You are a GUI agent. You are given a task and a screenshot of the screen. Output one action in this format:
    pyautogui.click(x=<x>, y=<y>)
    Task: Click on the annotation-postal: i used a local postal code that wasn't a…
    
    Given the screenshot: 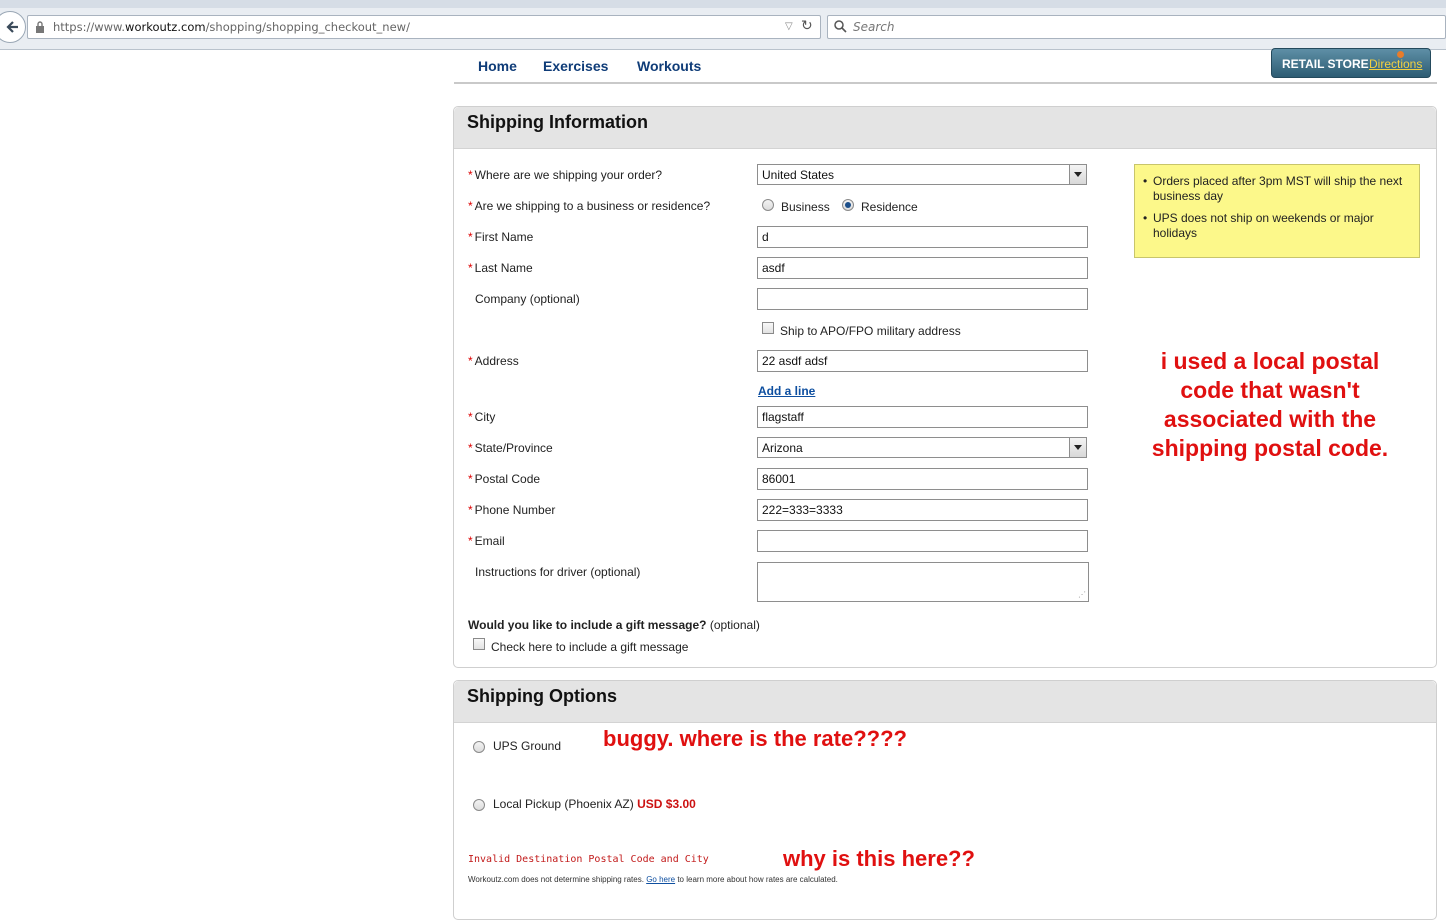 What is the action you would take?
    pyautogui.click(x=1270, y=404)
    